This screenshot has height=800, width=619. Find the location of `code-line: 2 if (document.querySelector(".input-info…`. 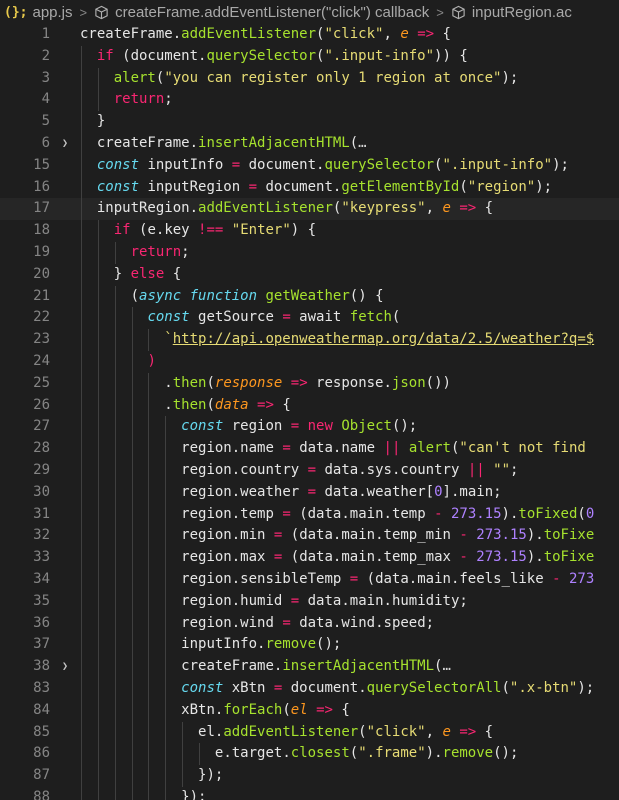

code-line: 2 if (document.querySelector(".input-info… is located at coordinates (309, 56).